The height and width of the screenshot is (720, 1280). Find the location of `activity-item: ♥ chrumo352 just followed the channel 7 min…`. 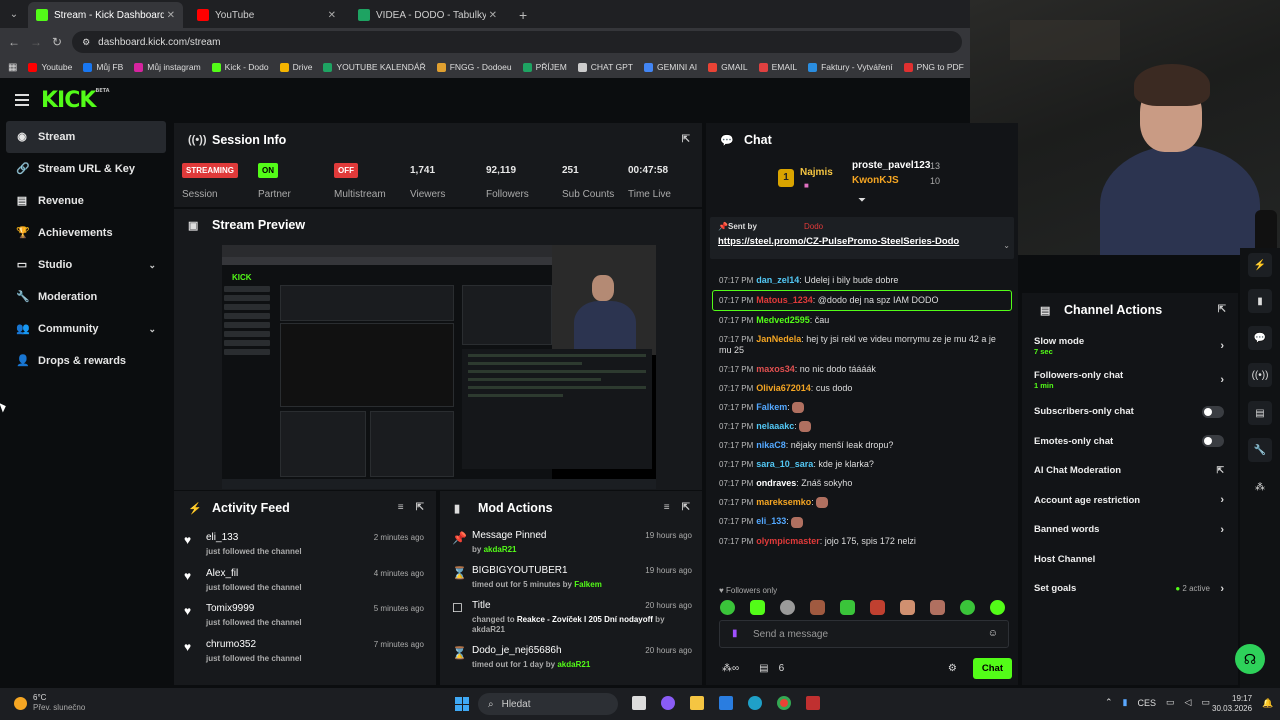

activity-item: ♥ chrumo352 just followed the channel 7 min… is located at coordinates (305, 652).